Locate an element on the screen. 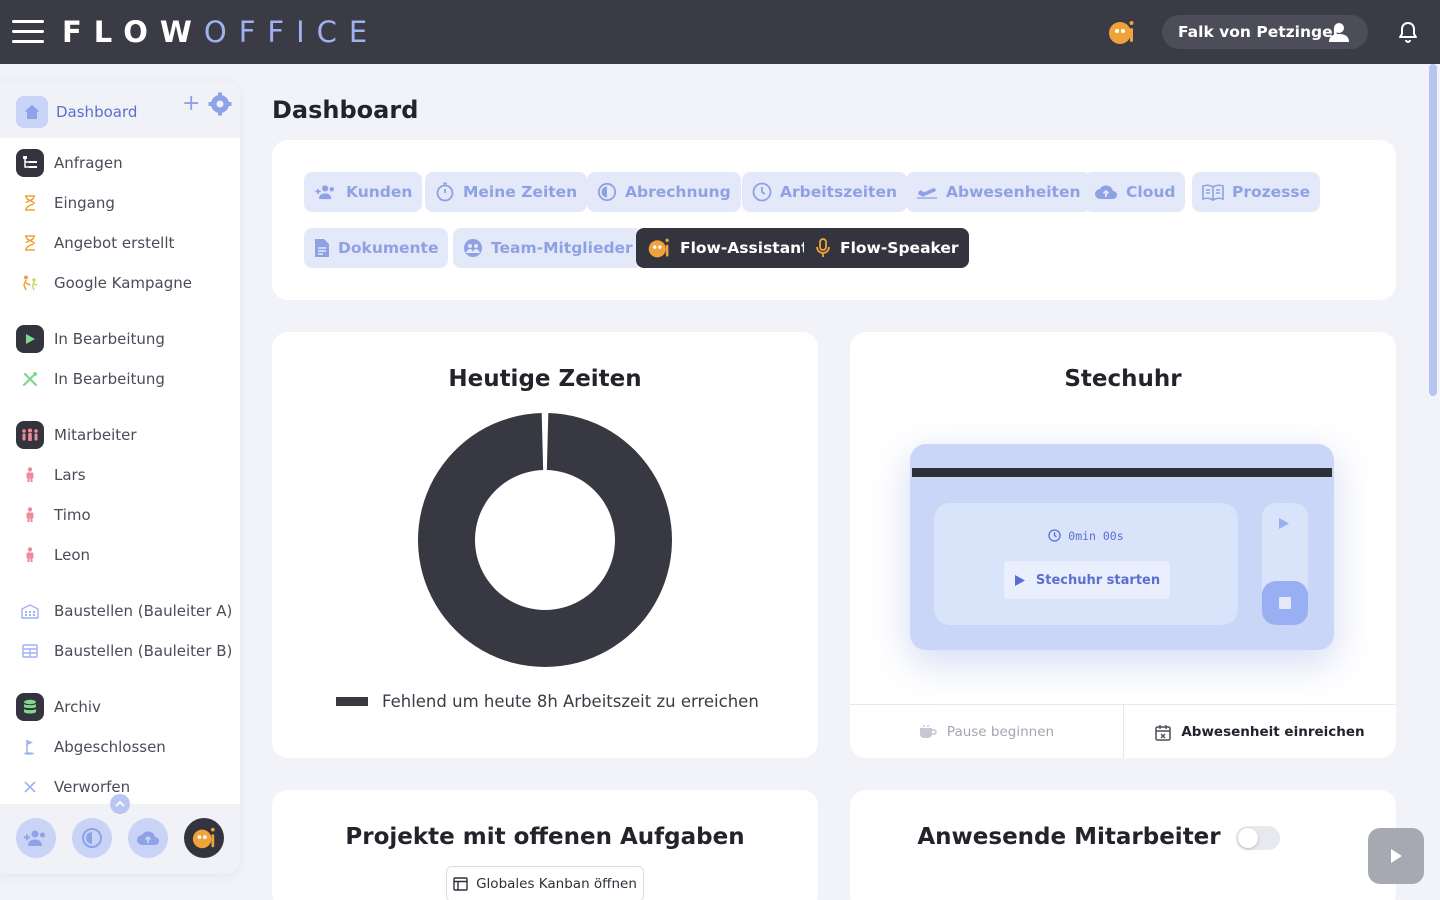 This screenshot has width=1440, height=900. floating-play-button is located at coordinates (1396, 856).